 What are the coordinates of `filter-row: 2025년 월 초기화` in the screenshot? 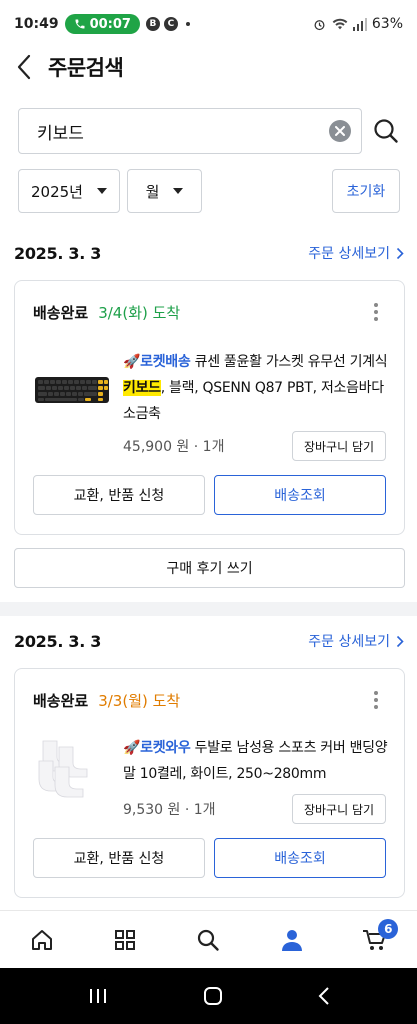 It's located at (209, 191).